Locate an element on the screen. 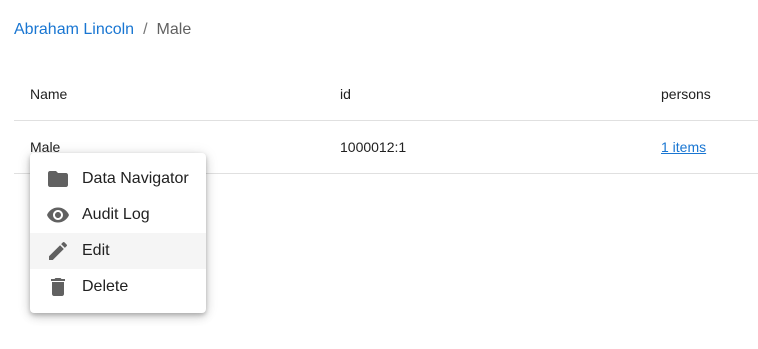  eye-icon is located at coordinates (58, 215).